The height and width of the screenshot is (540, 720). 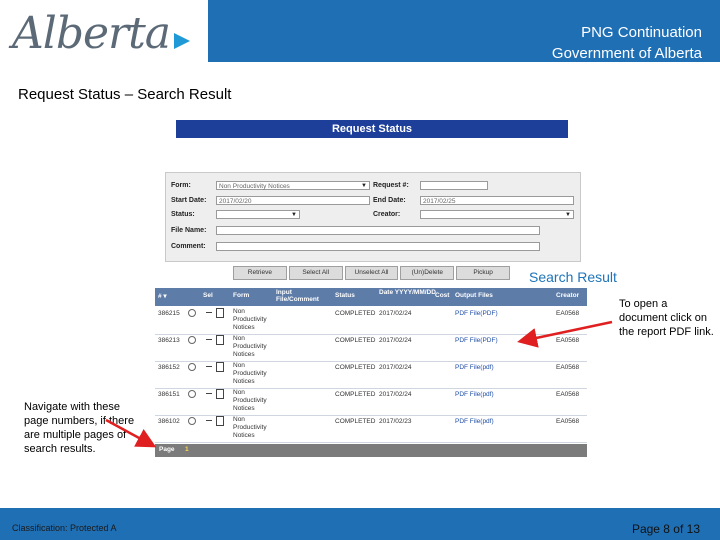 I want to click on arrow-to-pdf-link, so click(x=565, y=334).